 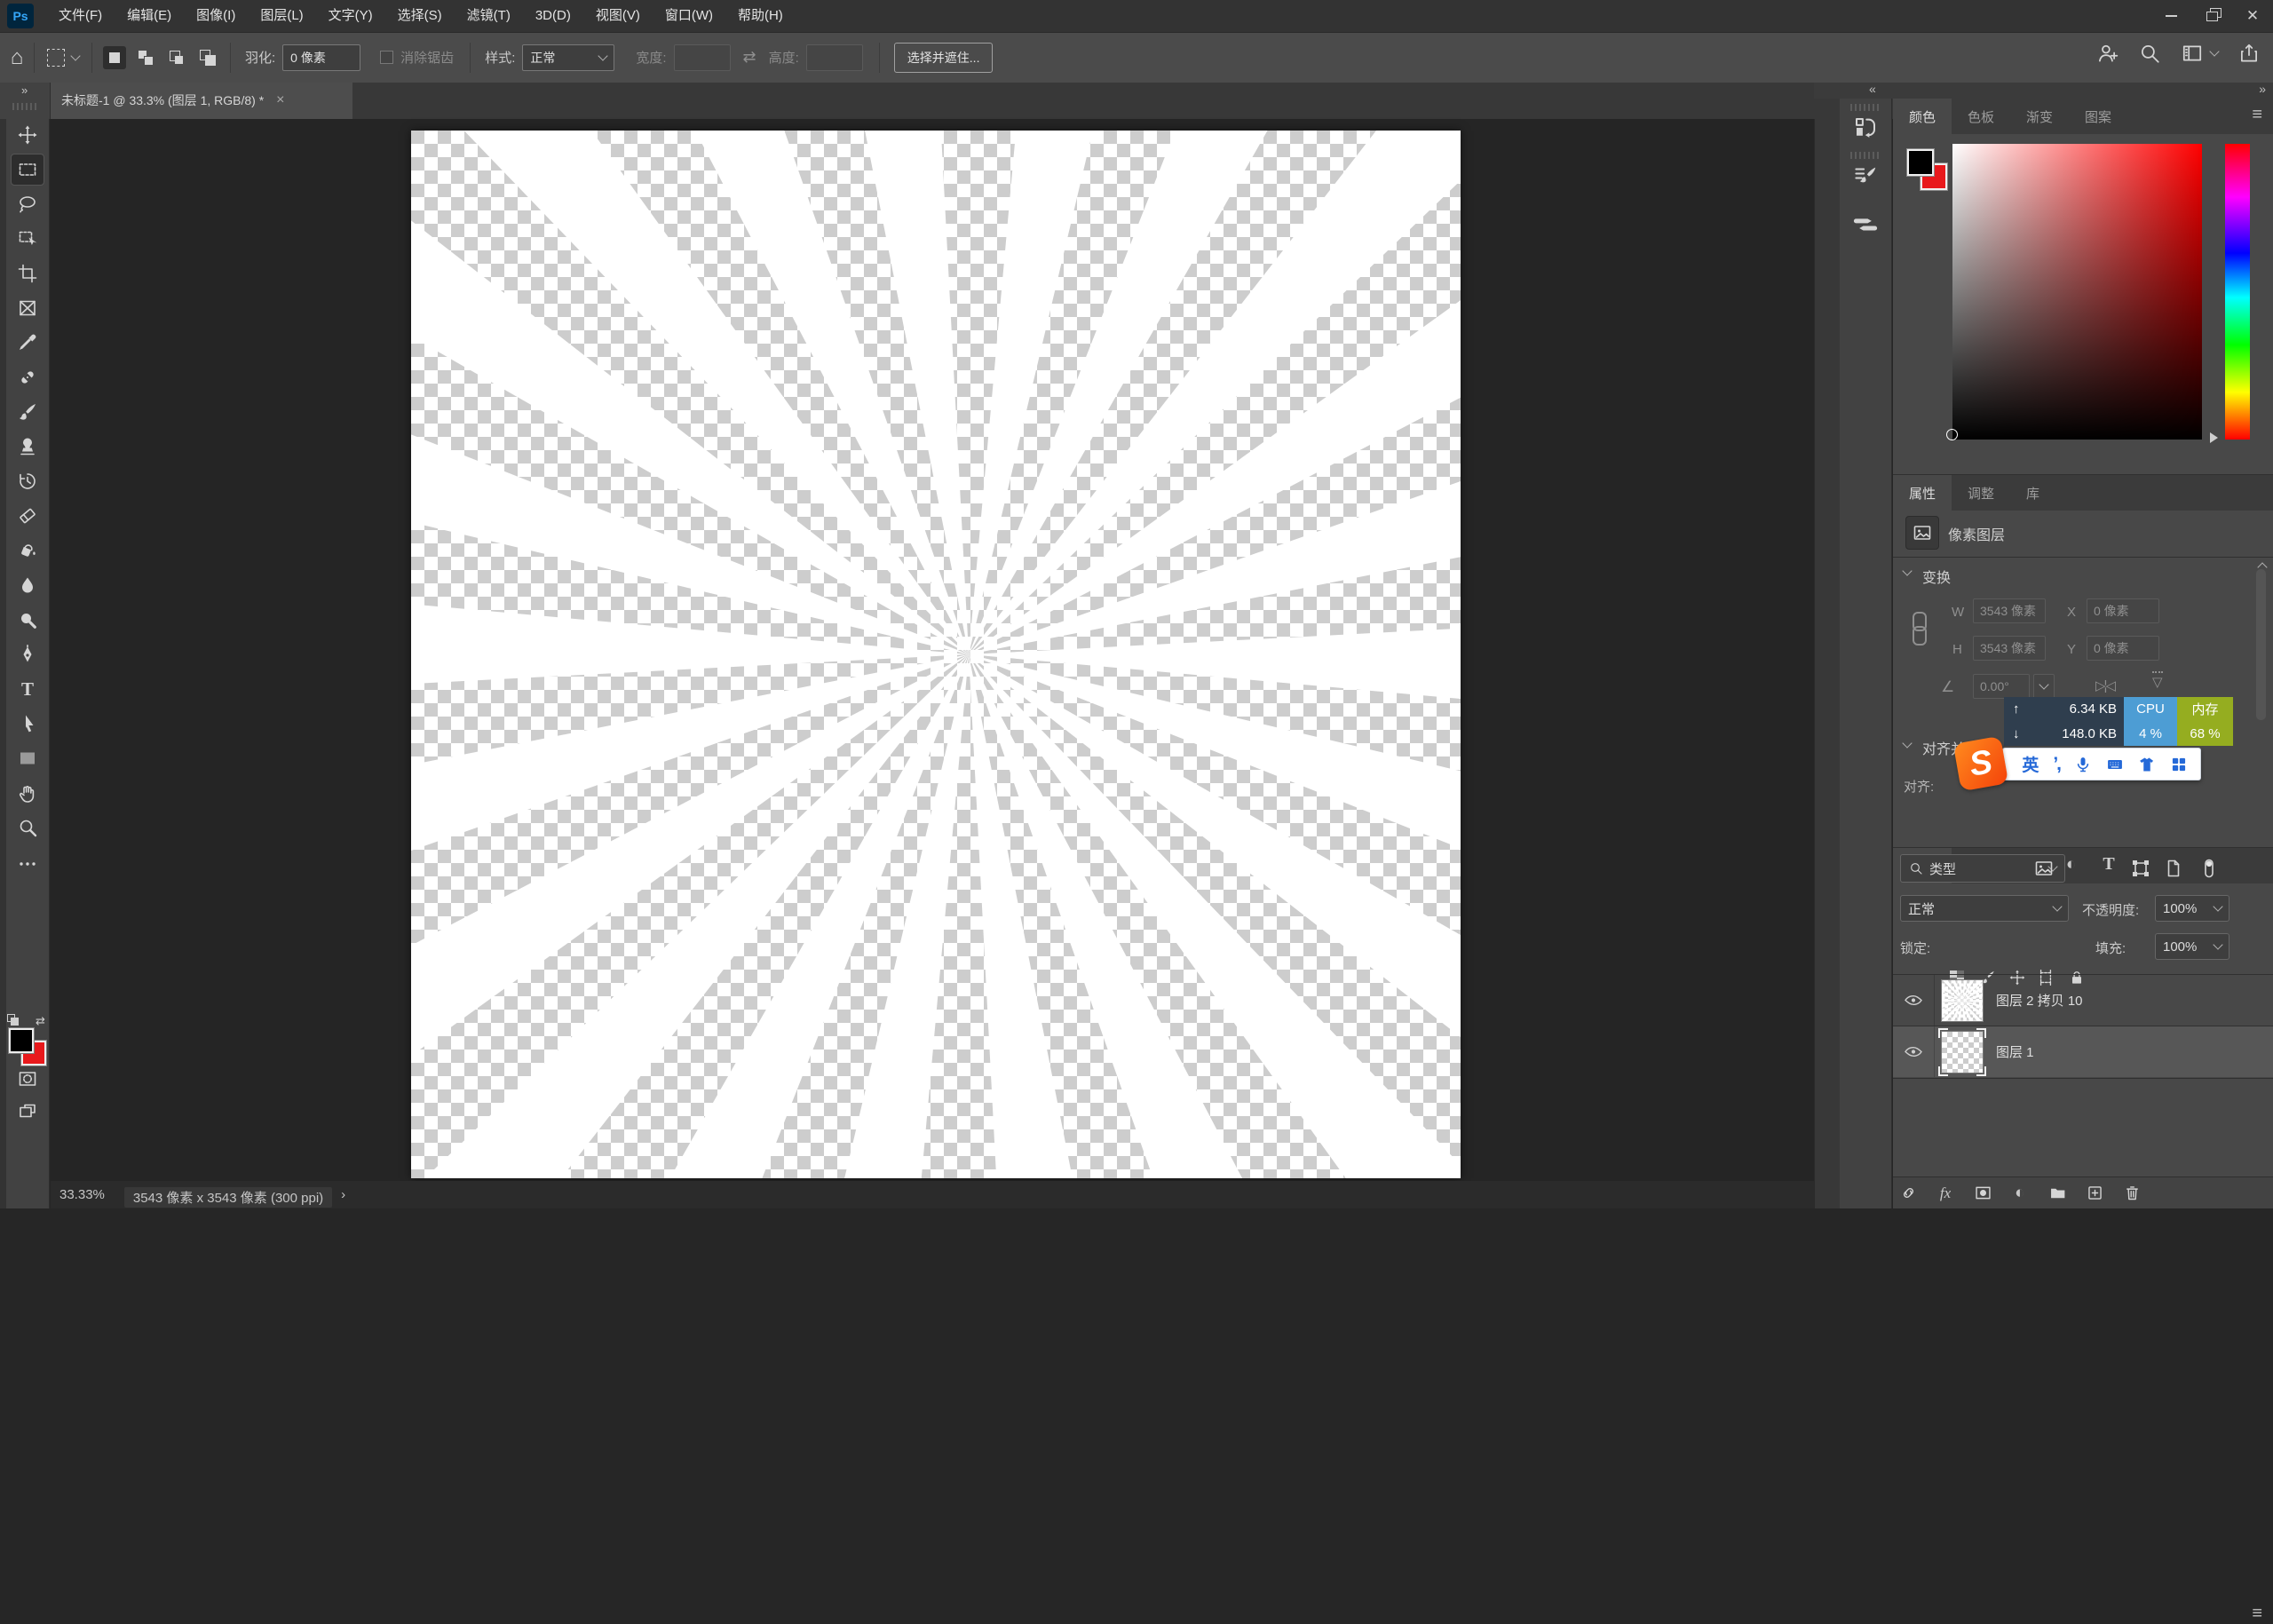 I want to click on microphone-icon, so click(x=2083, y=764).